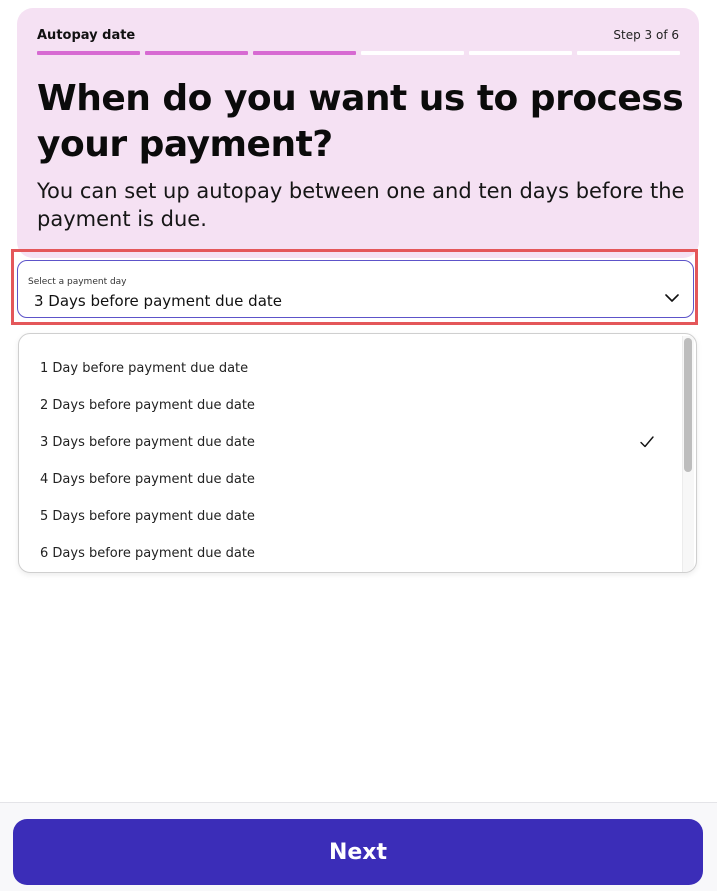 This screenshot has height=891, width=717. Describe the element at coordinates (144, 368) in the screenshot. I see `option-label: 1 Day before payment due date` at that location.